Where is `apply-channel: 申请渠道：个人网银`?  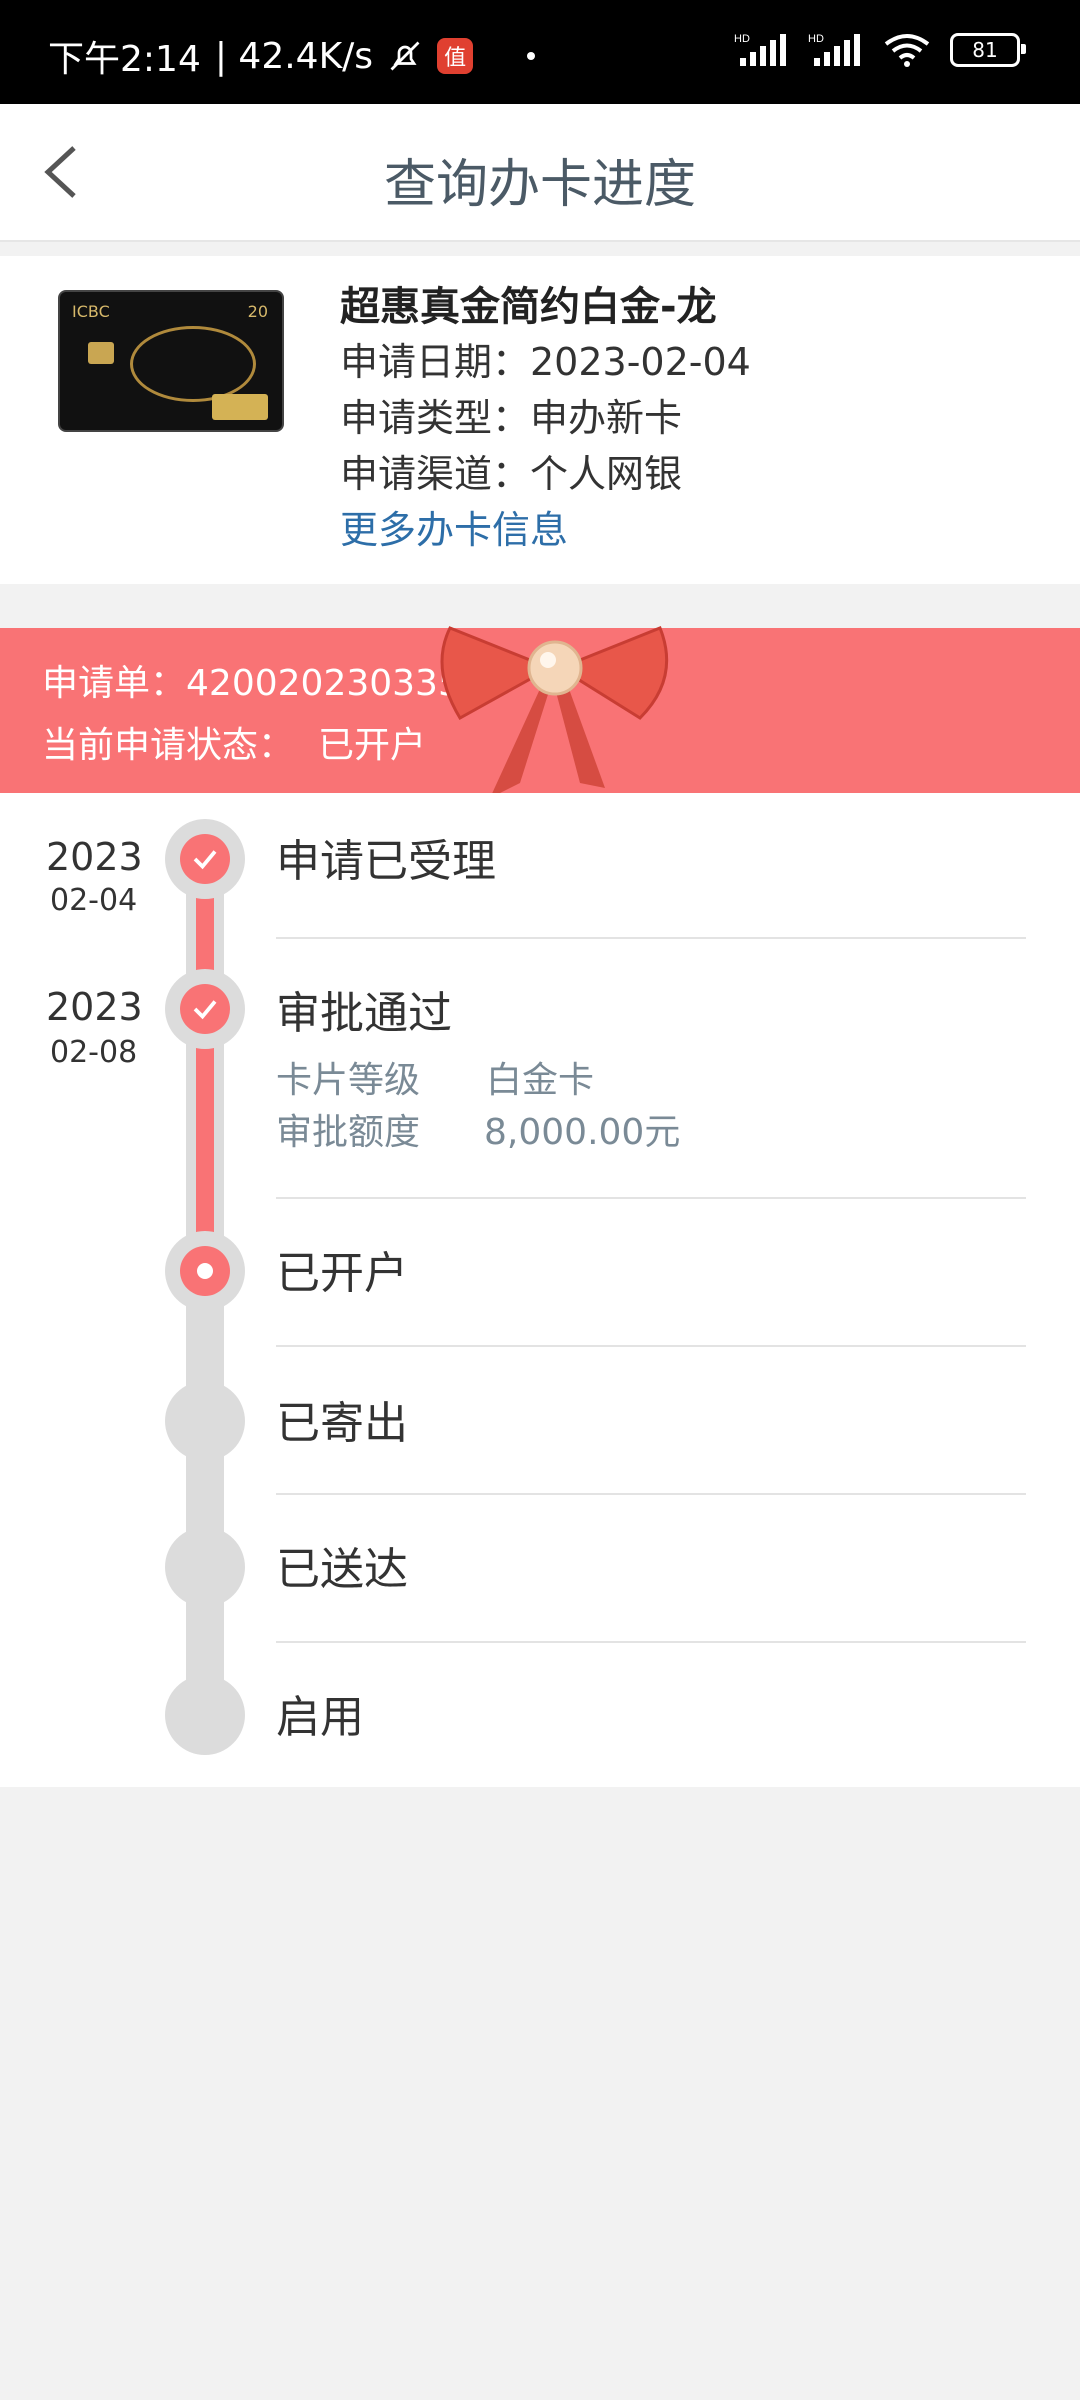
apply-channel: 申请渠道：个人网银 is located at coordinates (511, 474).